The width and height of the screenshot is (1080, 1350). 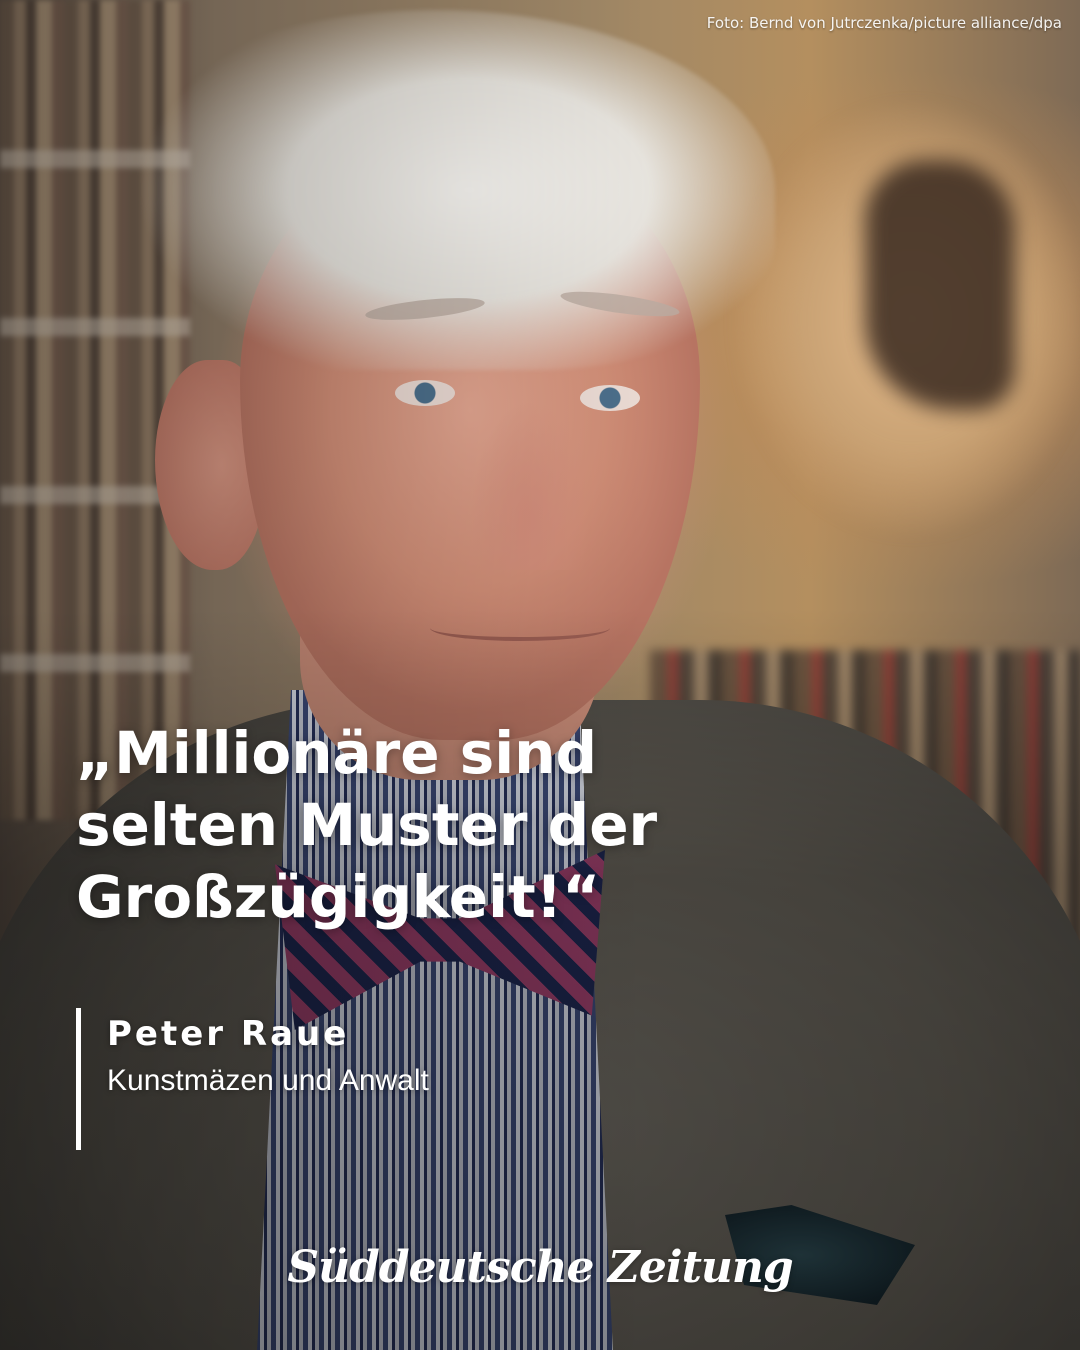 What do you see at coordinates (338, 896) in the screenshot?
I see `quote-line: Großzügigkeit!“` at bounding box center [338, 896].